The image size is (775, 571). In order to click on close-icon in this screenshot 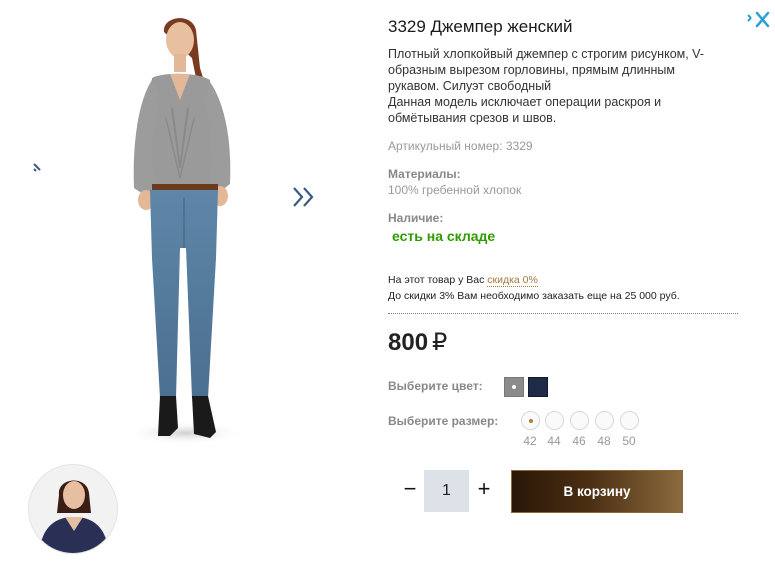, I will do `click(758, 19)`.